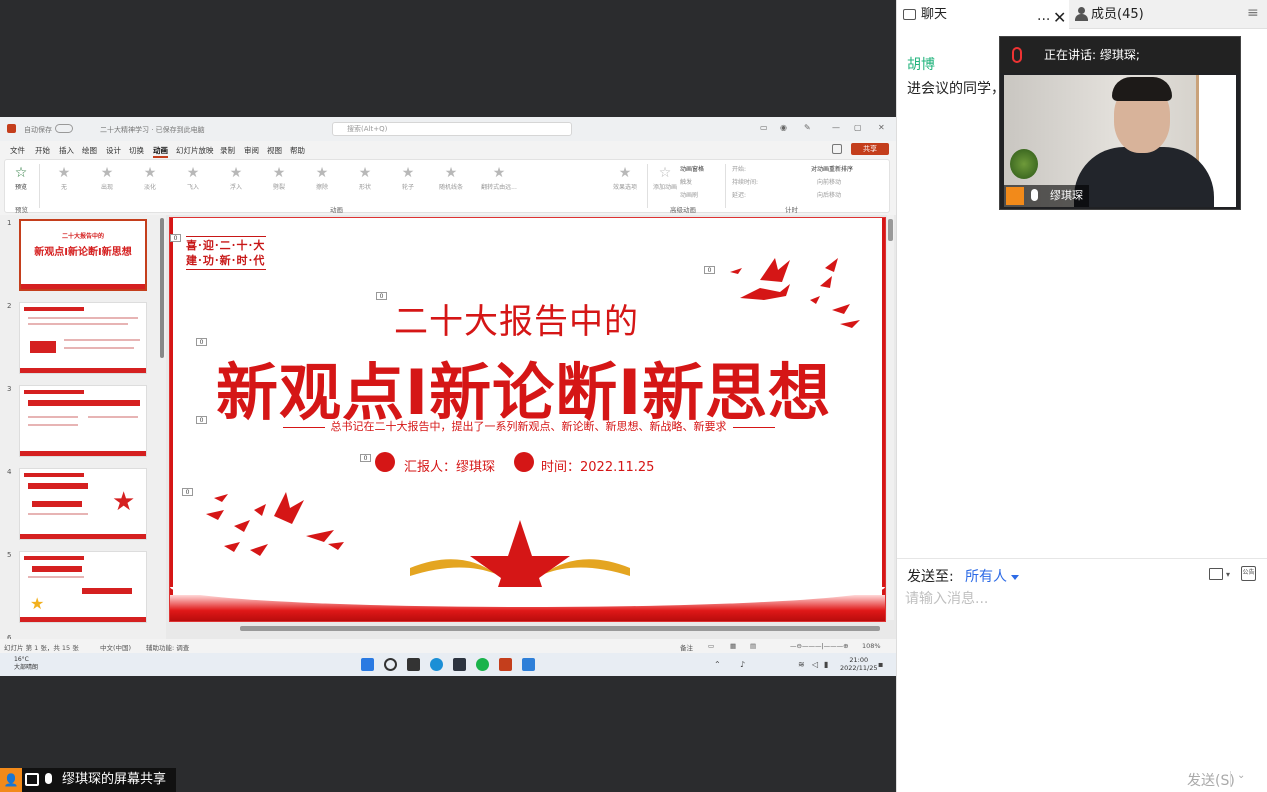  Describe the element at coordinates (837, 149) in the screenshot. I see `comments-icon` at that location.